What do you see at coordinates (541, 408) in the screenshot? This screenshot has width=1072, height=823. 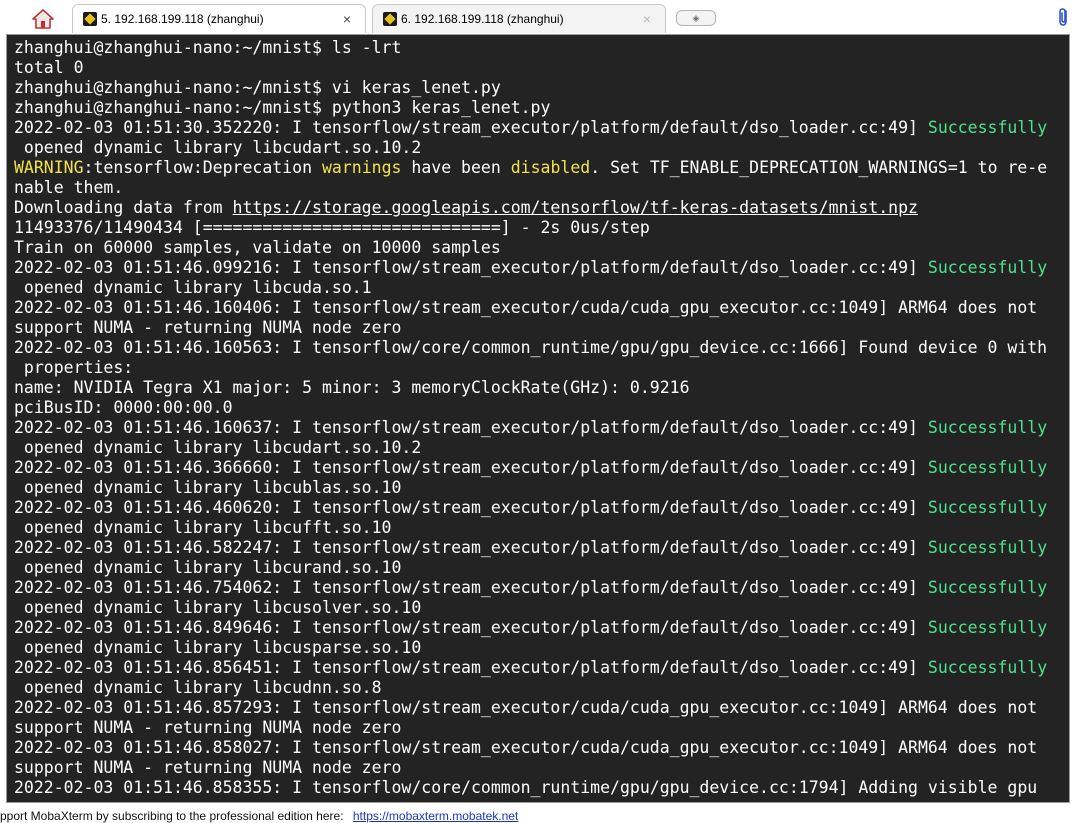 I see `terminal-line: pciBusID: 0000:00:00.0` at bounding box center [541, 408].